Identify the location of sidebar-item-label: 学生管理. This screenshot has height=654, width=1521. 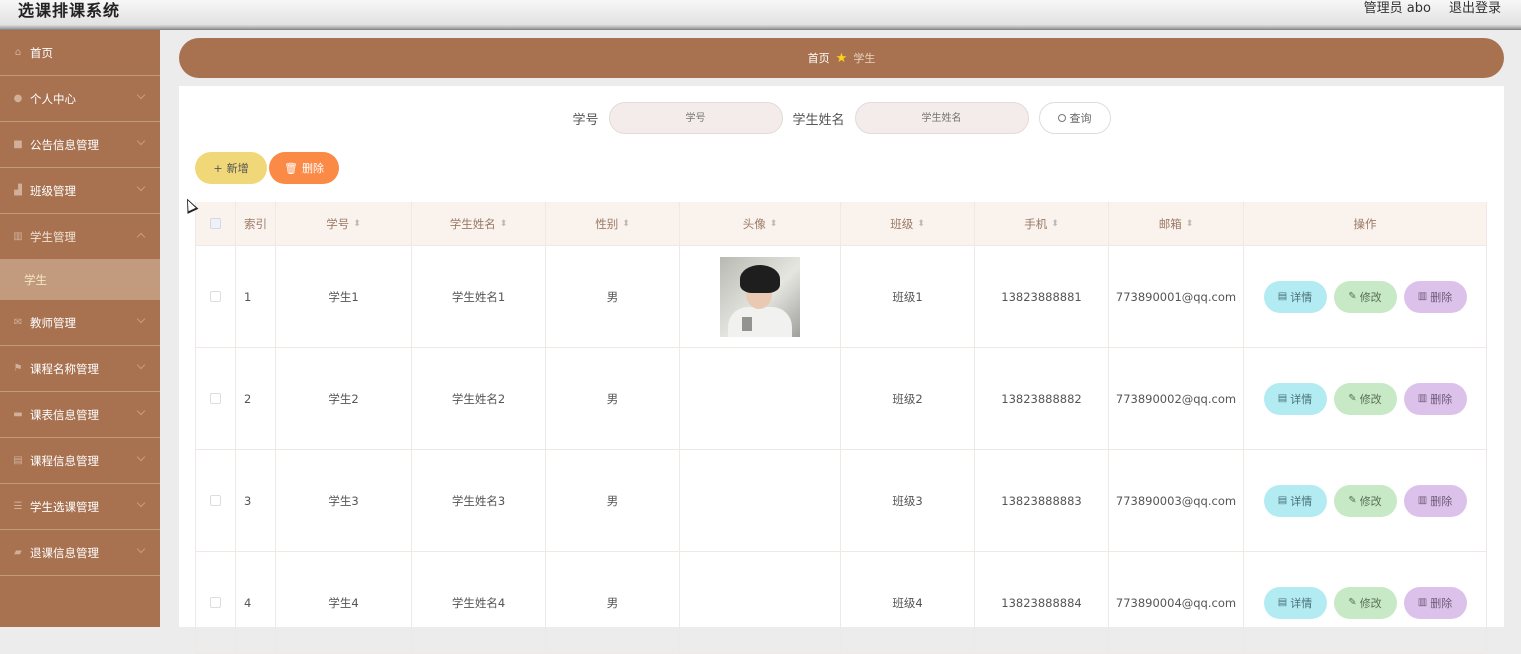
(53, 236).